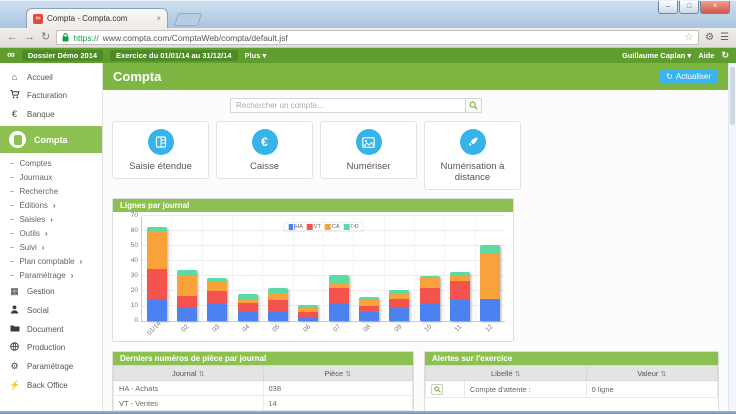 This screenshot has height=414, width=736. Describe the element at coordinates (689, 7) in the screenshot. I see `window-maximize-button: □` at that location.